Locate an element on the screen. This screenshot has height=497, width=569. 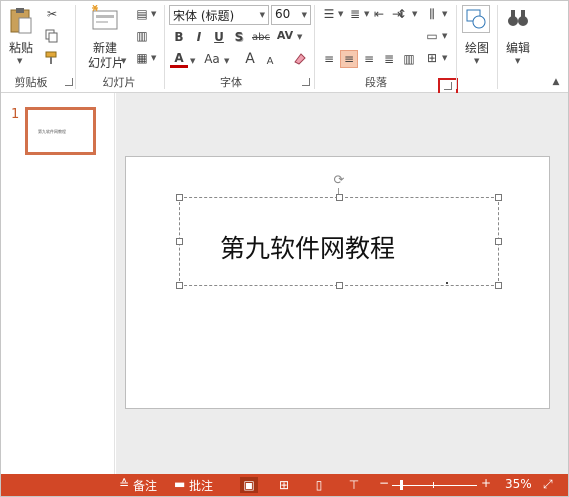
new-slide-icon is located at coordinates (105, 19).